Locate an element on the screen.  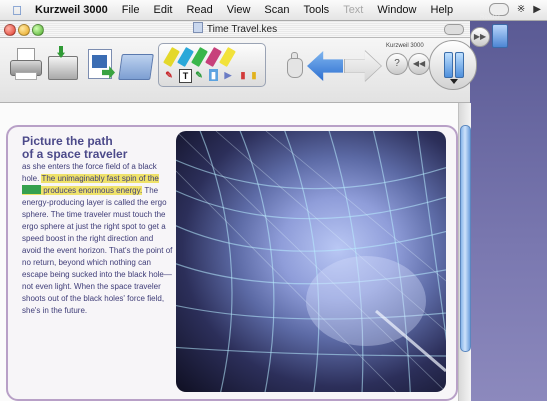
window-title: Time Travel.kes is located at coordinates (235, 28).